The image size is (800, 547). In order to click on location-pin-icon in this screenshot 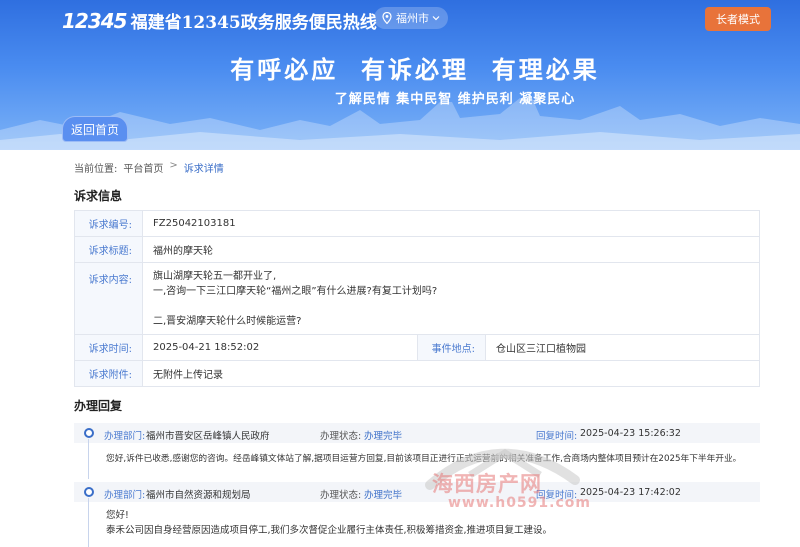, I will do `click(387, 18)`.